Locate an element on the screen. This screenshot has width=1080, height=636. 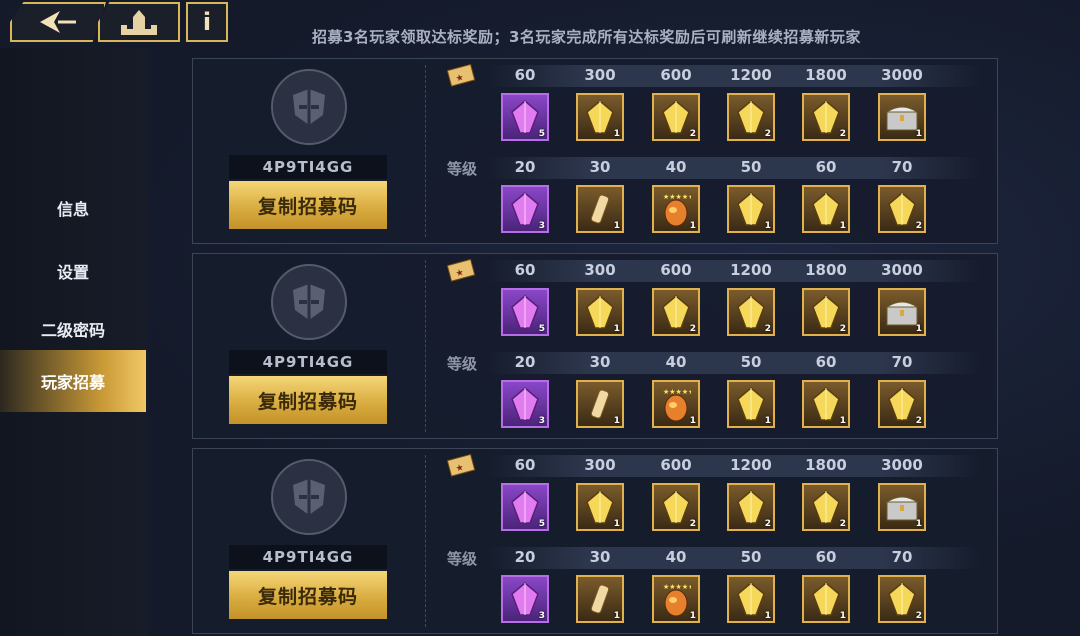
level-threshold: 30 is located at coordinates (600, 557).